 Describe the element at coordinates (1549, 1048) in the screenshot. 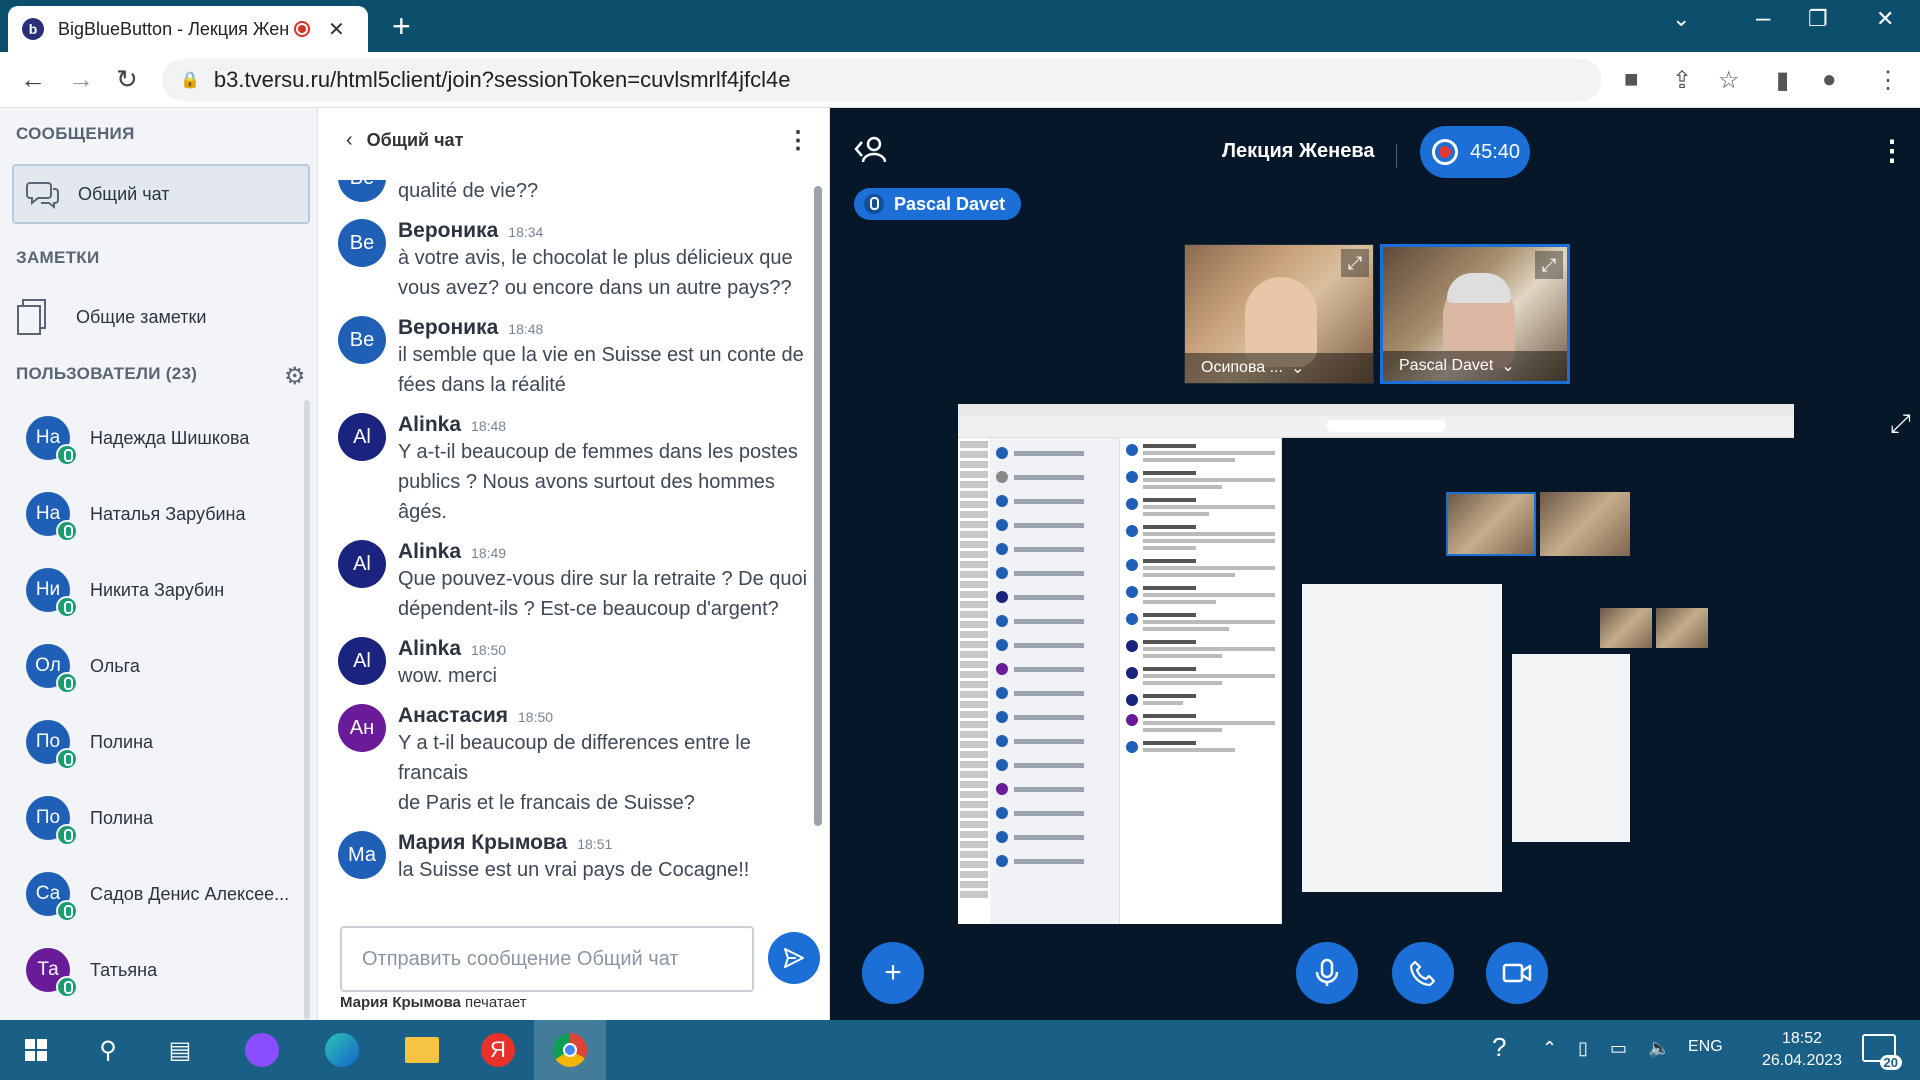

I see `tray-chevron-up-icon: ⌃` at that location.